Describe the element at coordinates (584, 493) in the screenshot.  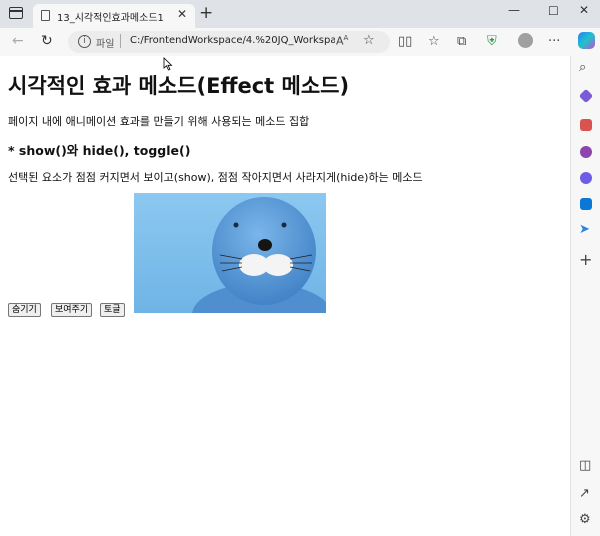
I see `external-link-icon: ↗` at that location.